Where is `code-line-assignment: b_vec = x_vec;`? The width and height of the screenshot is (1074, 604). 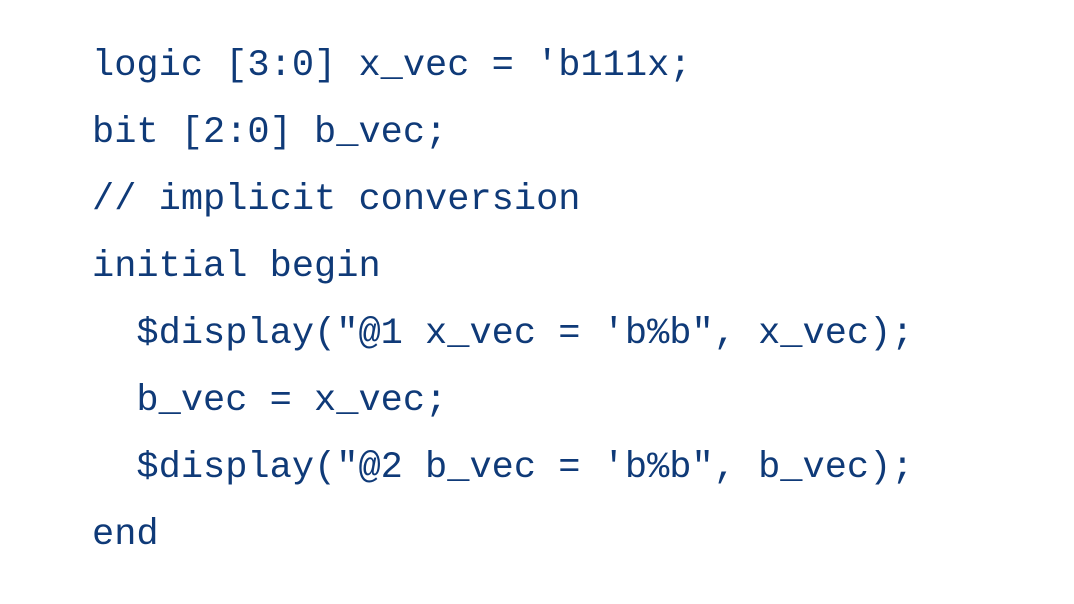
code-line-assignment: b_vec = x_vec; is located at coordinates (270, 401).